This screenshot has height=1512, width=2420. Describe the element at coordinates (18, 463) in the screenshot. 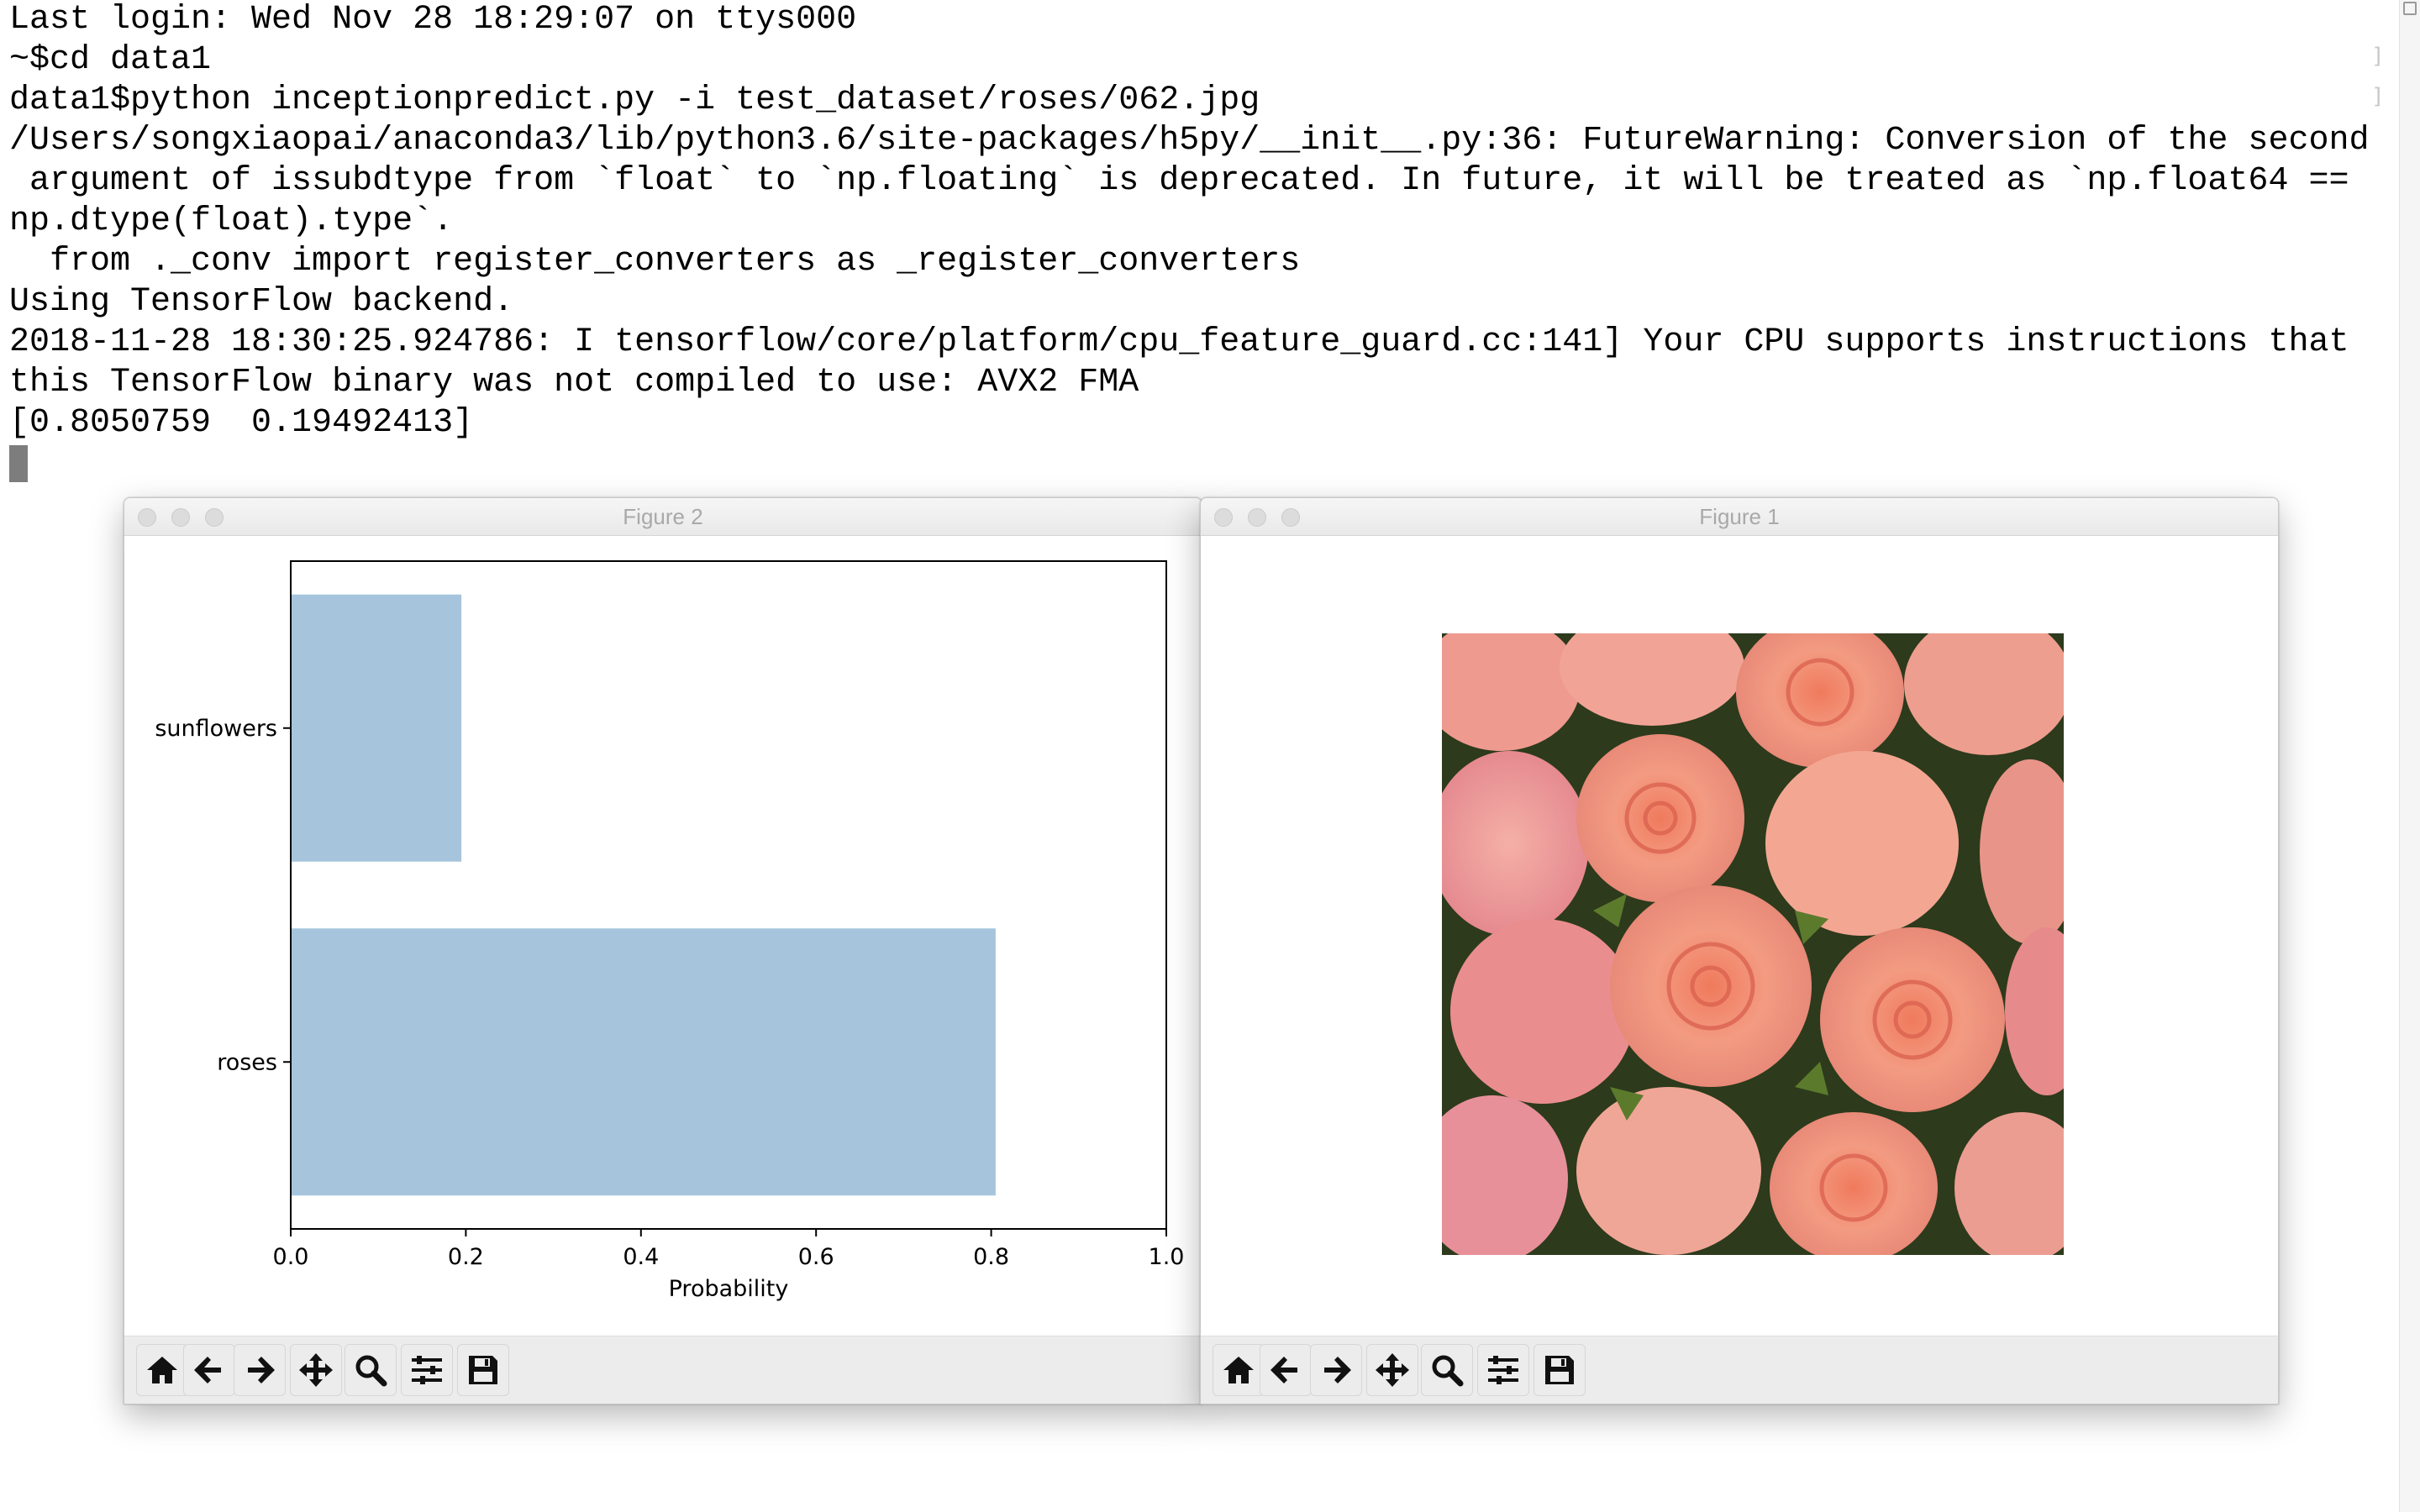

I see `text-cursor` at that location.